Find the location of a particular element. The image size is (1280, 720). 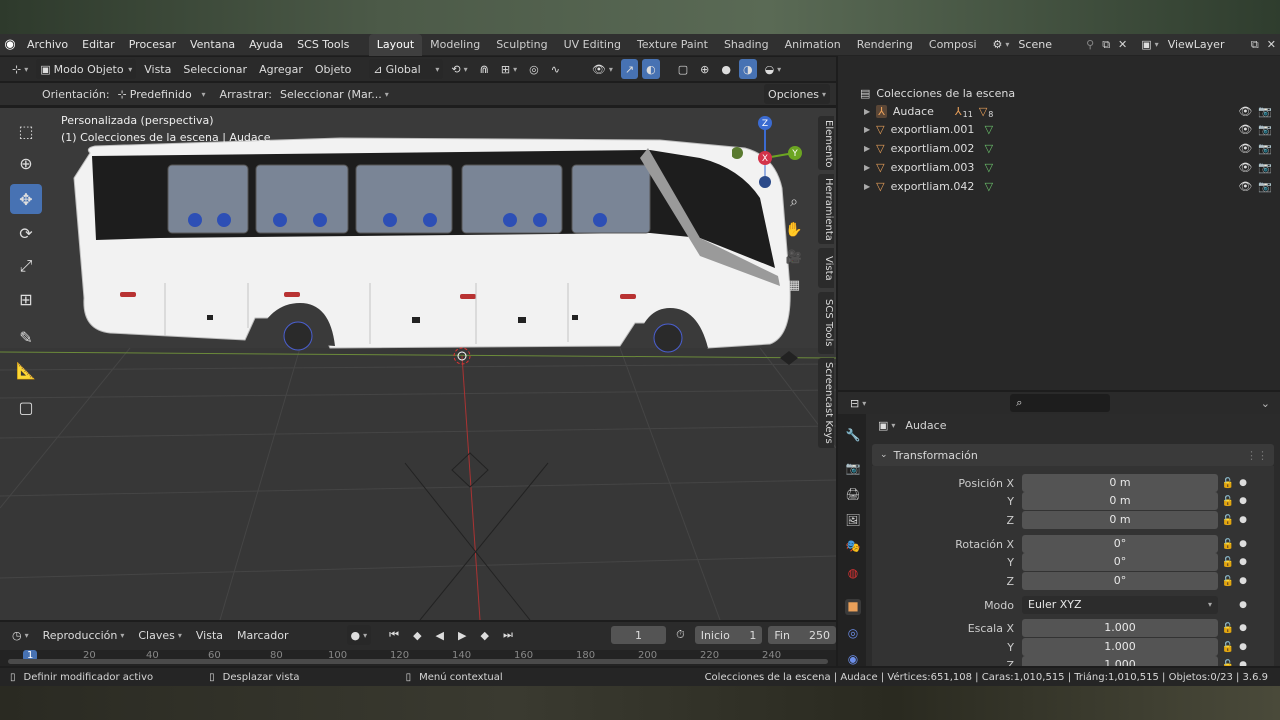

next-keyframe-icon: ◆ is located at coordinates (484, 635).